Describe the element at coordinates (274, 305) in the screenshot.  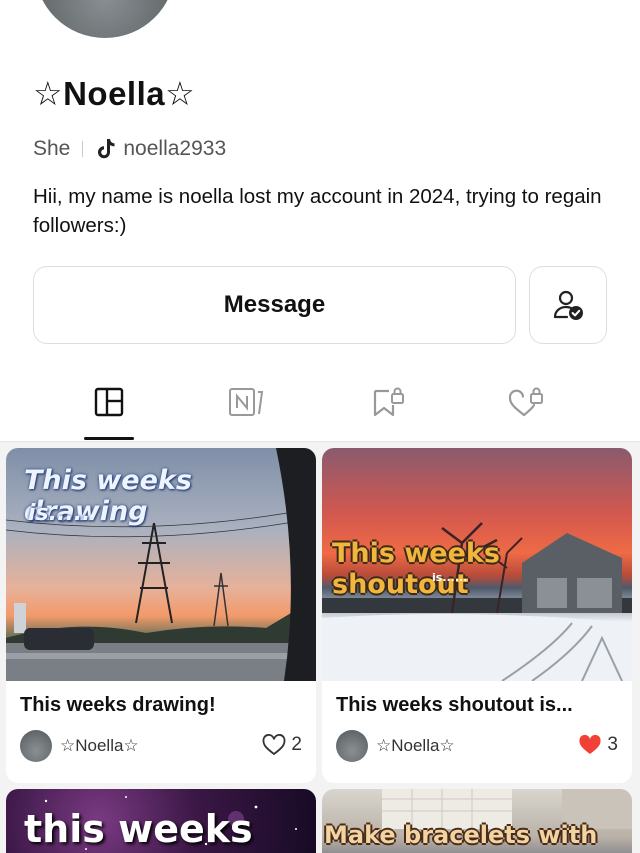
I see `message-button: Message` at that location.